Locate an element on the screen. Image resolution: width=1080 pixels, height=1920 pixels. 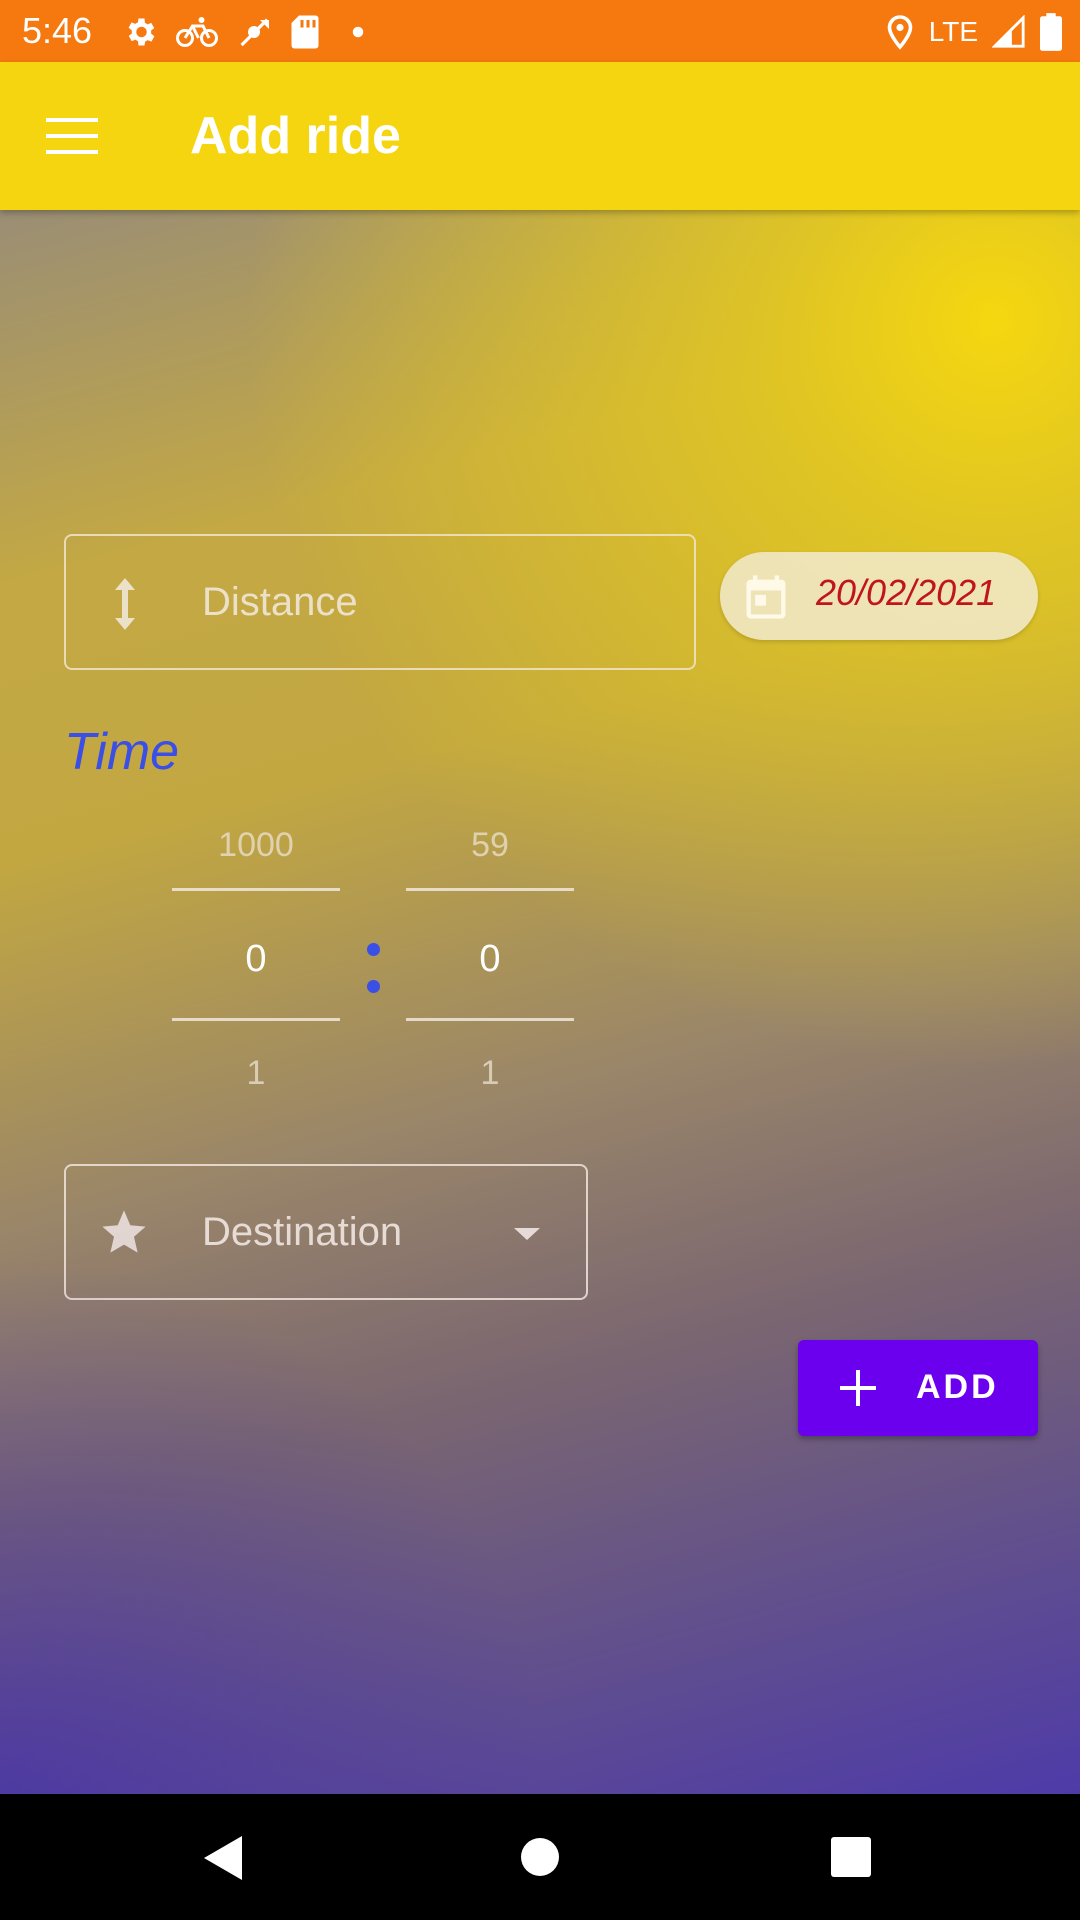
minutes-next: 1 is located at coordinates (490, 1073).